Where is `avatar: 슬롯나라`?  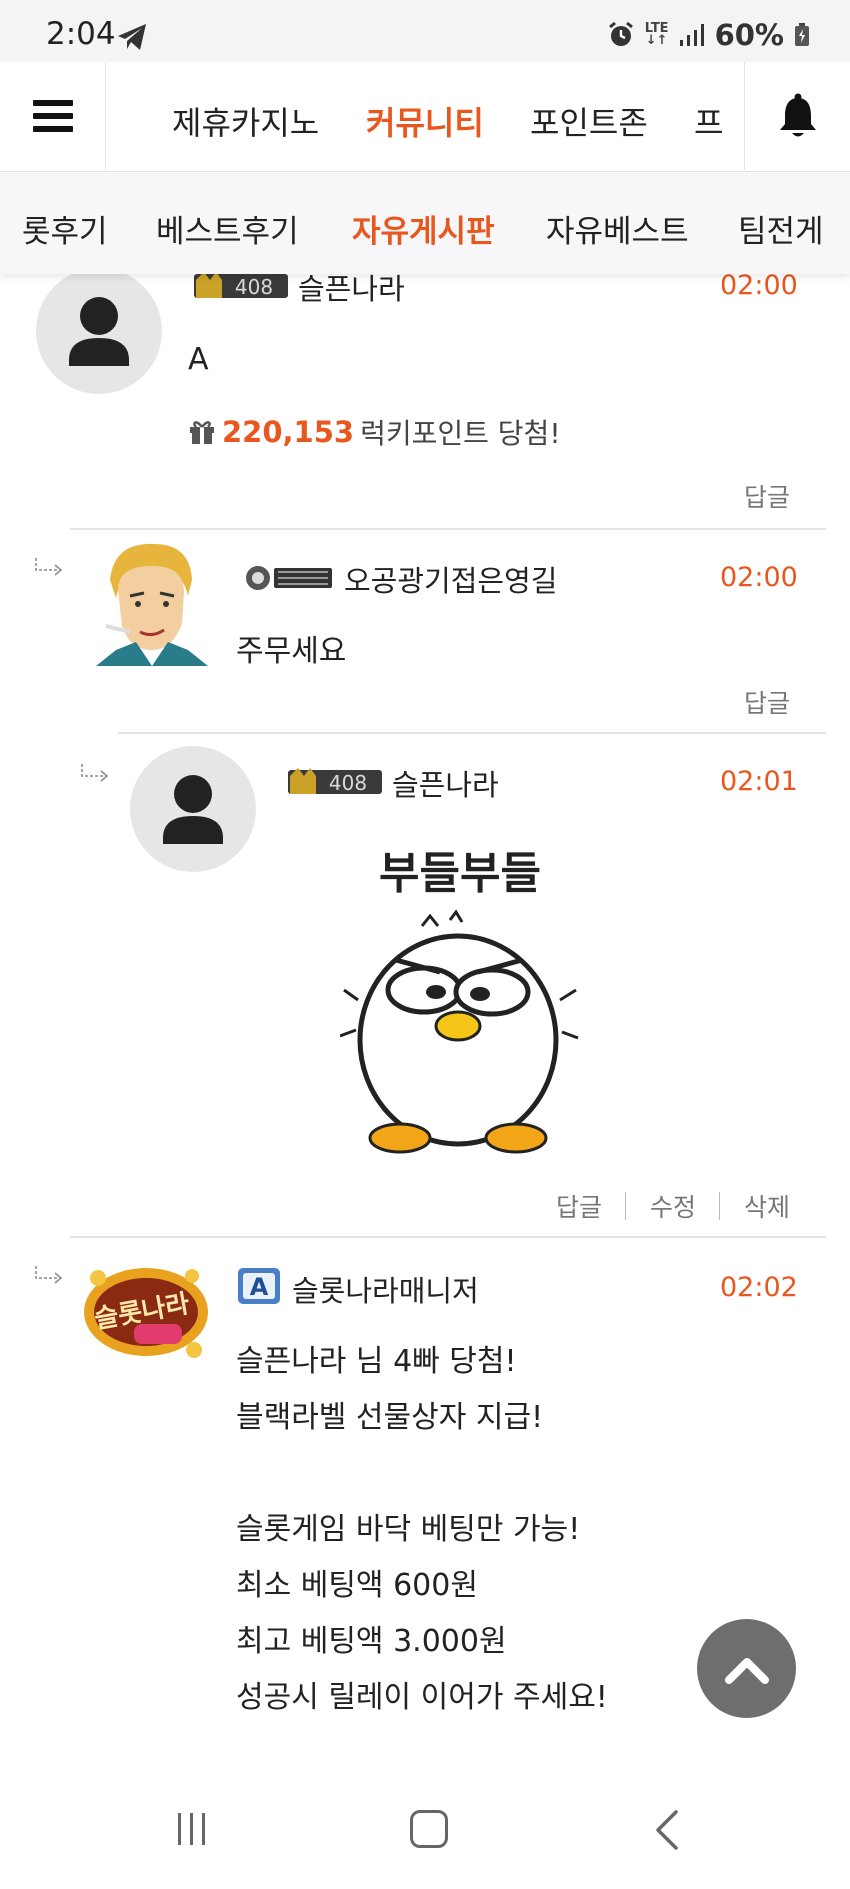 avatar: 슬롯나라 is located at coordinates (146, 1310).